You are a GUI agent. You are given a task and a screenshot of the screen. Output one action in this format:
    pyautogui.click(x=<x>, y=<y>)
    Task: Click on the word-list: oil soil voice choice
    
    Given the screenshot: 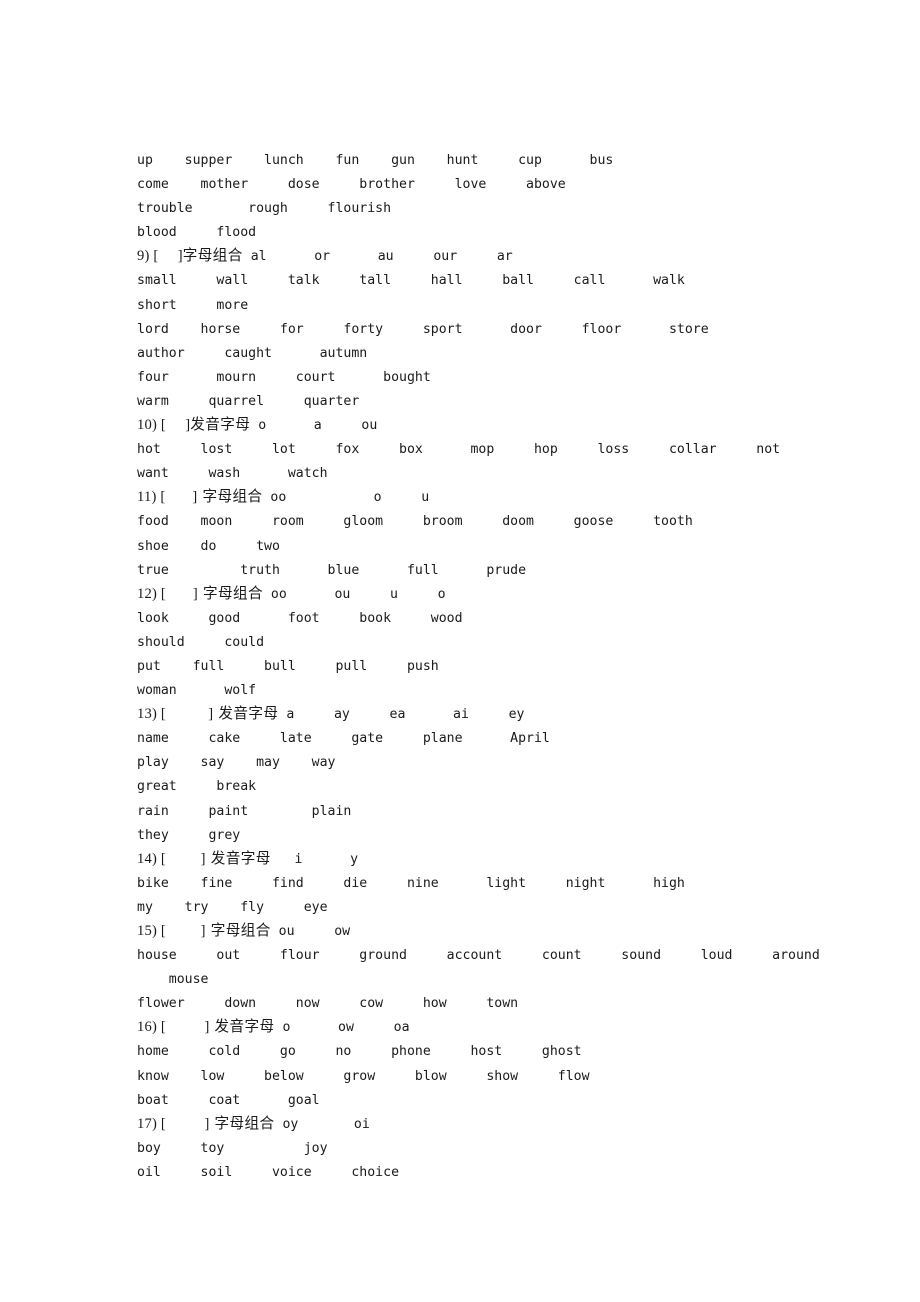 What is the action you would take?
    pyautogui.click(x=268, y=1172)
    